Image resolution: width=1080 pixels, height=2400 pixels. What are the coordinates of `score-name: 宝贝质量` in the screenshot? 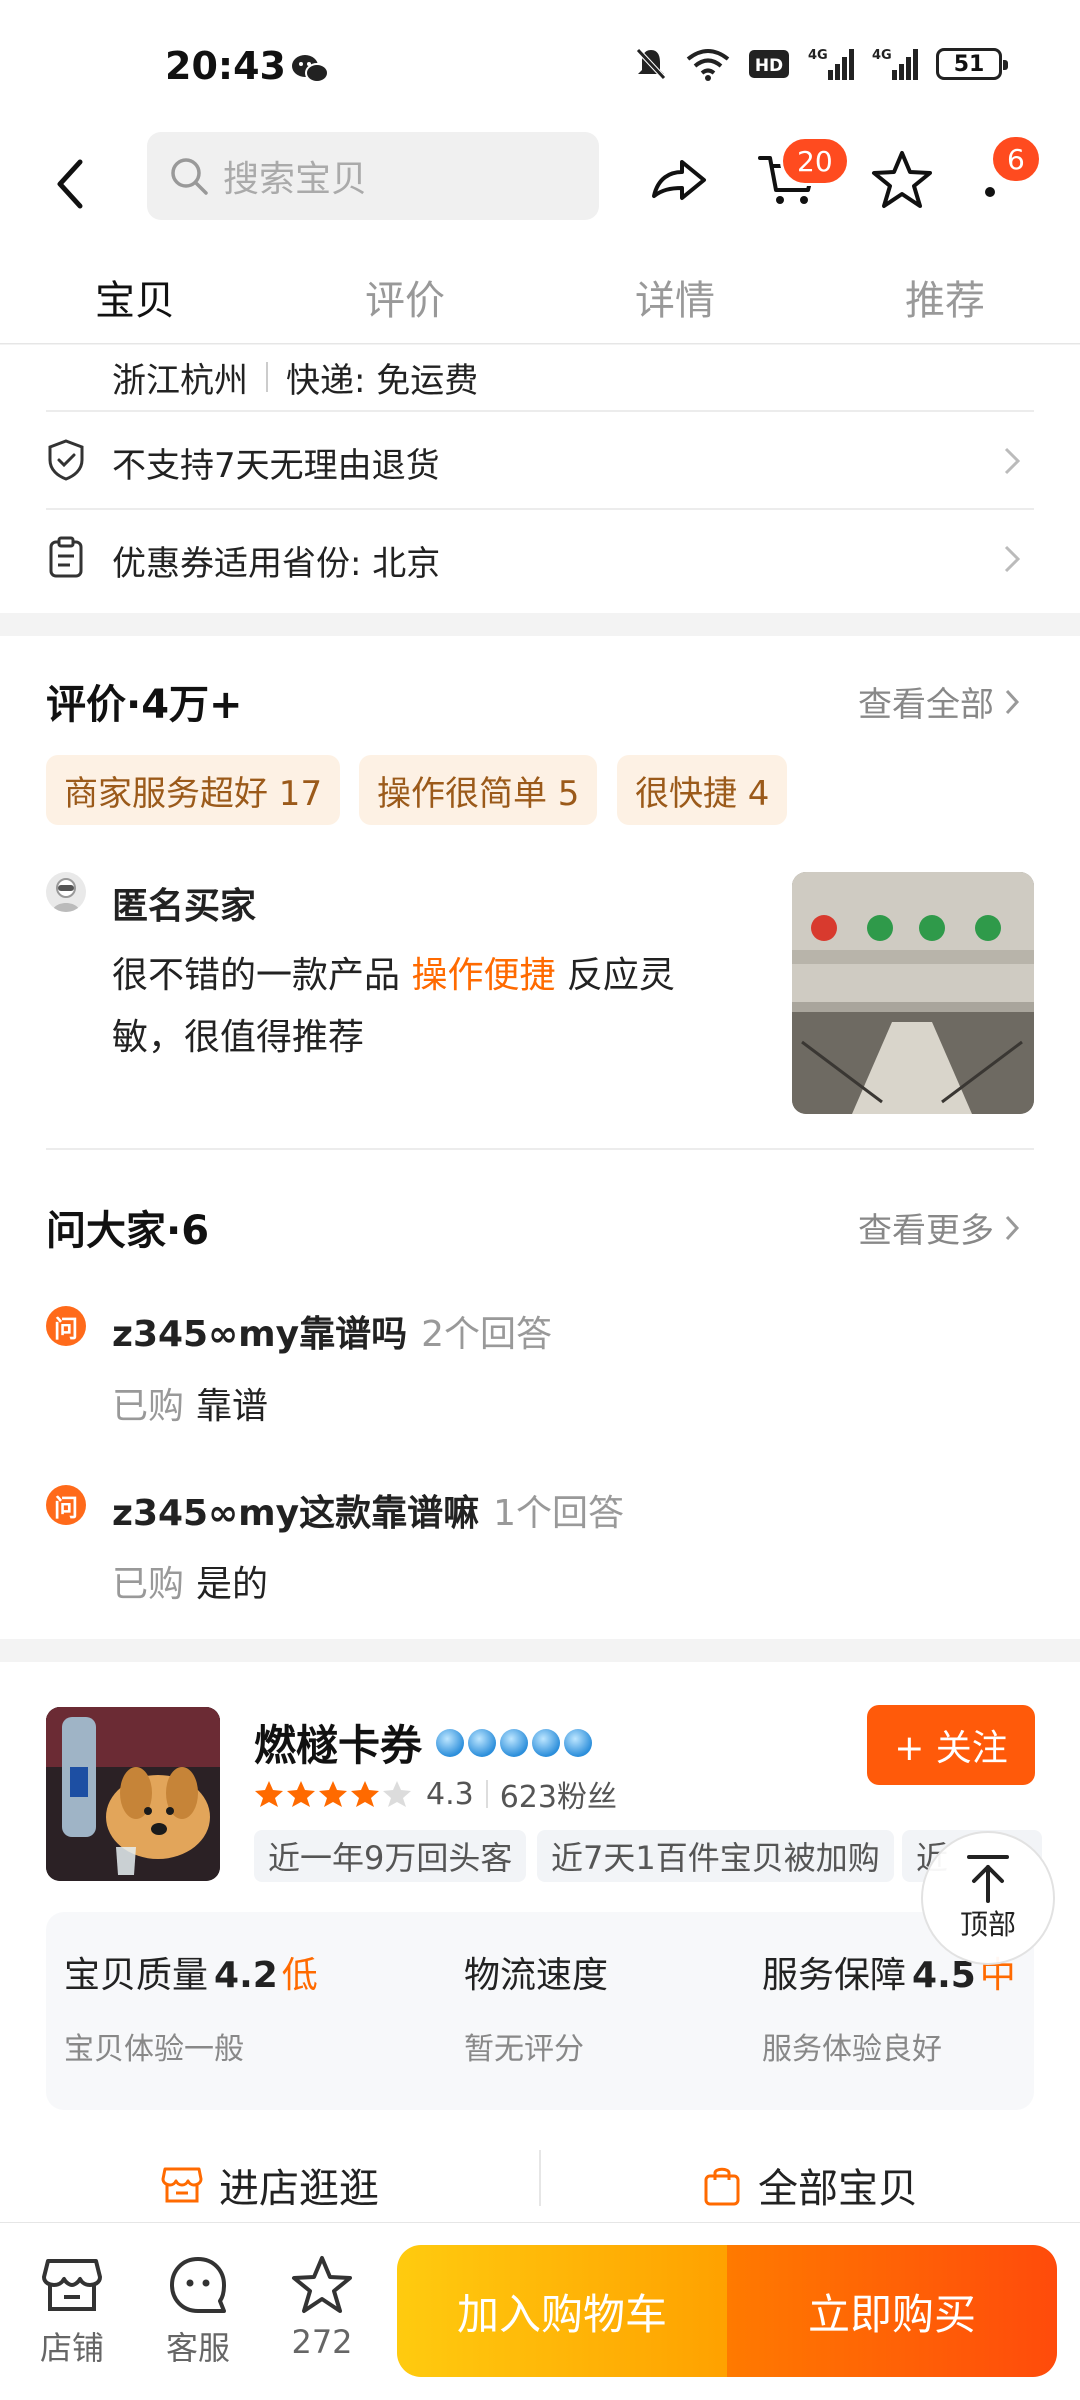 It's located at (136, 1975).